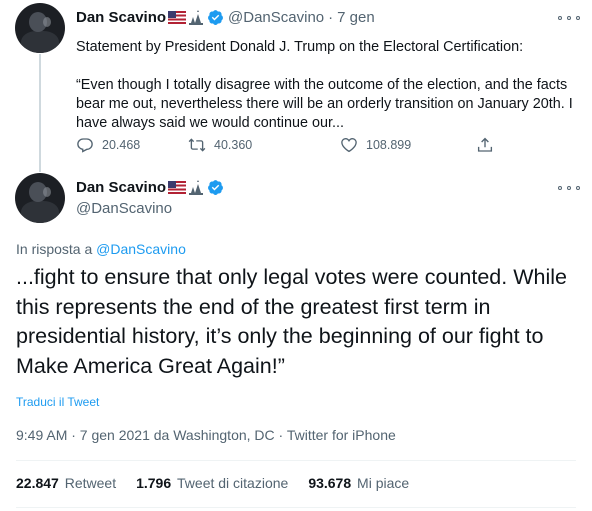 The width and height of the screenshot is (592, 511). What do you see at coordinates (141, 249) in the screenshot?
I see `reply-handle-link: @DanScavino` at bounding box center [141, 249].